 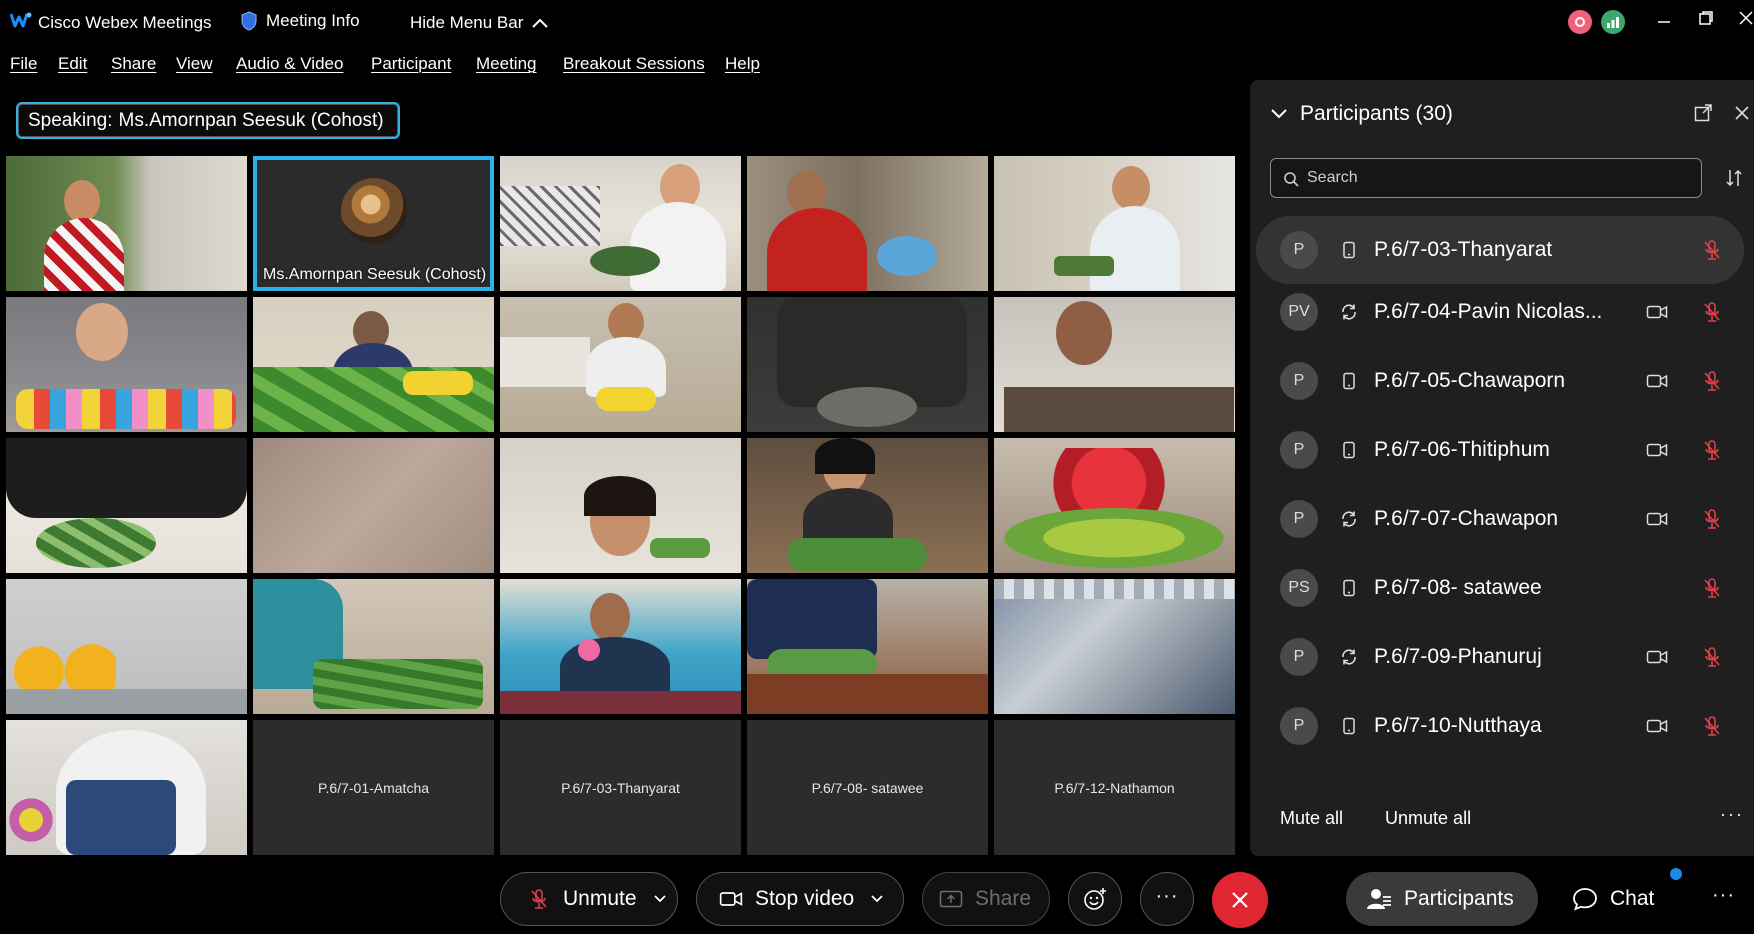 I want to click on tile-name-label: P.6/7-01-Amatcha, so click(x=373, y=787).